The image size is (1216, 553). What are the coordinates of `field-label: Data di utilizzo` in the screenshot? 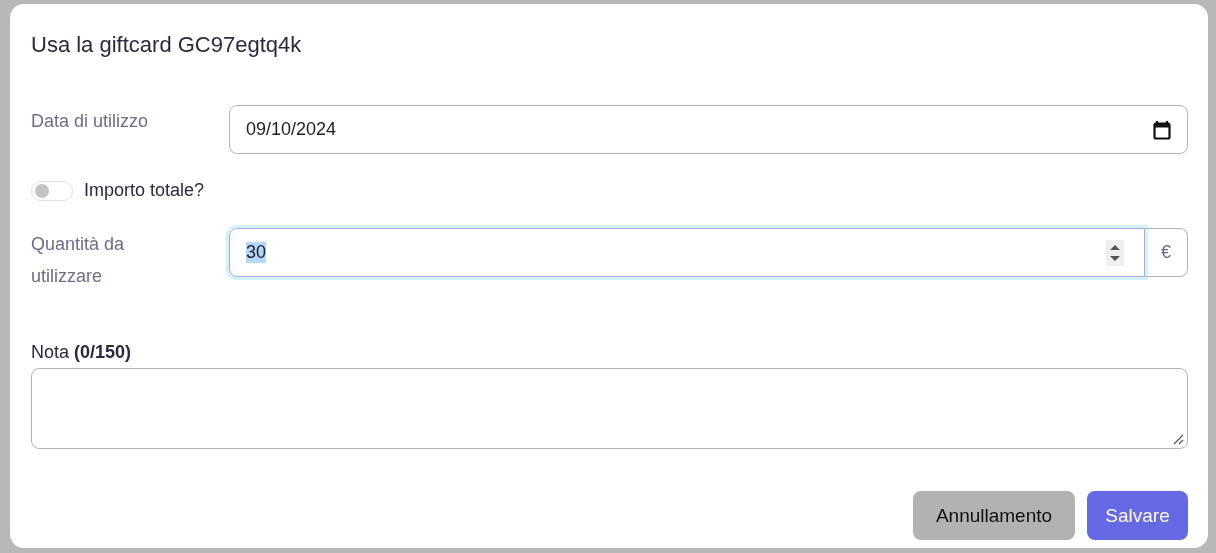 It's located at (90, 121).